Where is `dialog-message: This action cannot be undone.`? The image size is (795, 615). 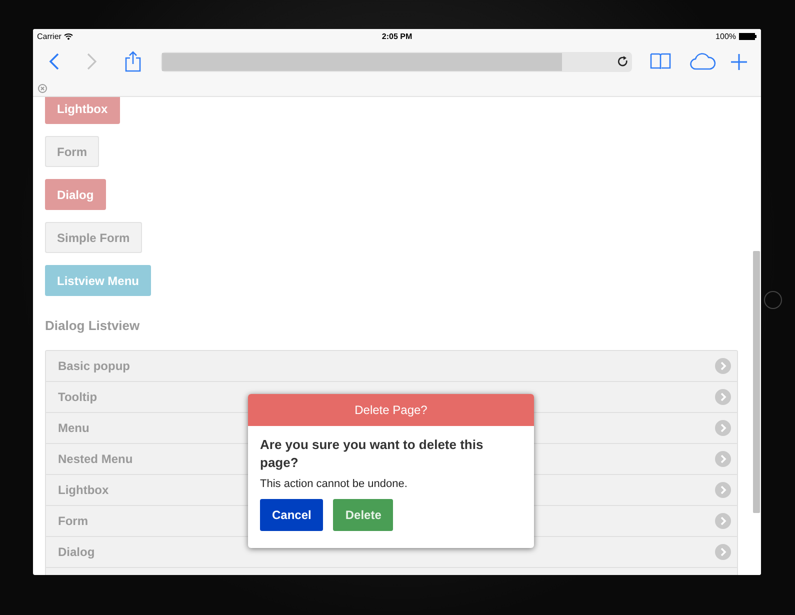 dialog-message: This action cannot be undone. is located at coordinates (334, 484).